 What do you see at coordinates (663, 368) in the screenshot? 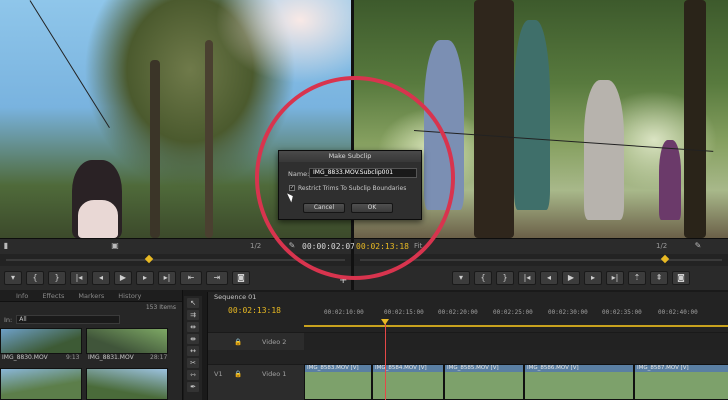
I see `clip-label: IMG_8587.MOV [V]` at bounding box center [663, 368].